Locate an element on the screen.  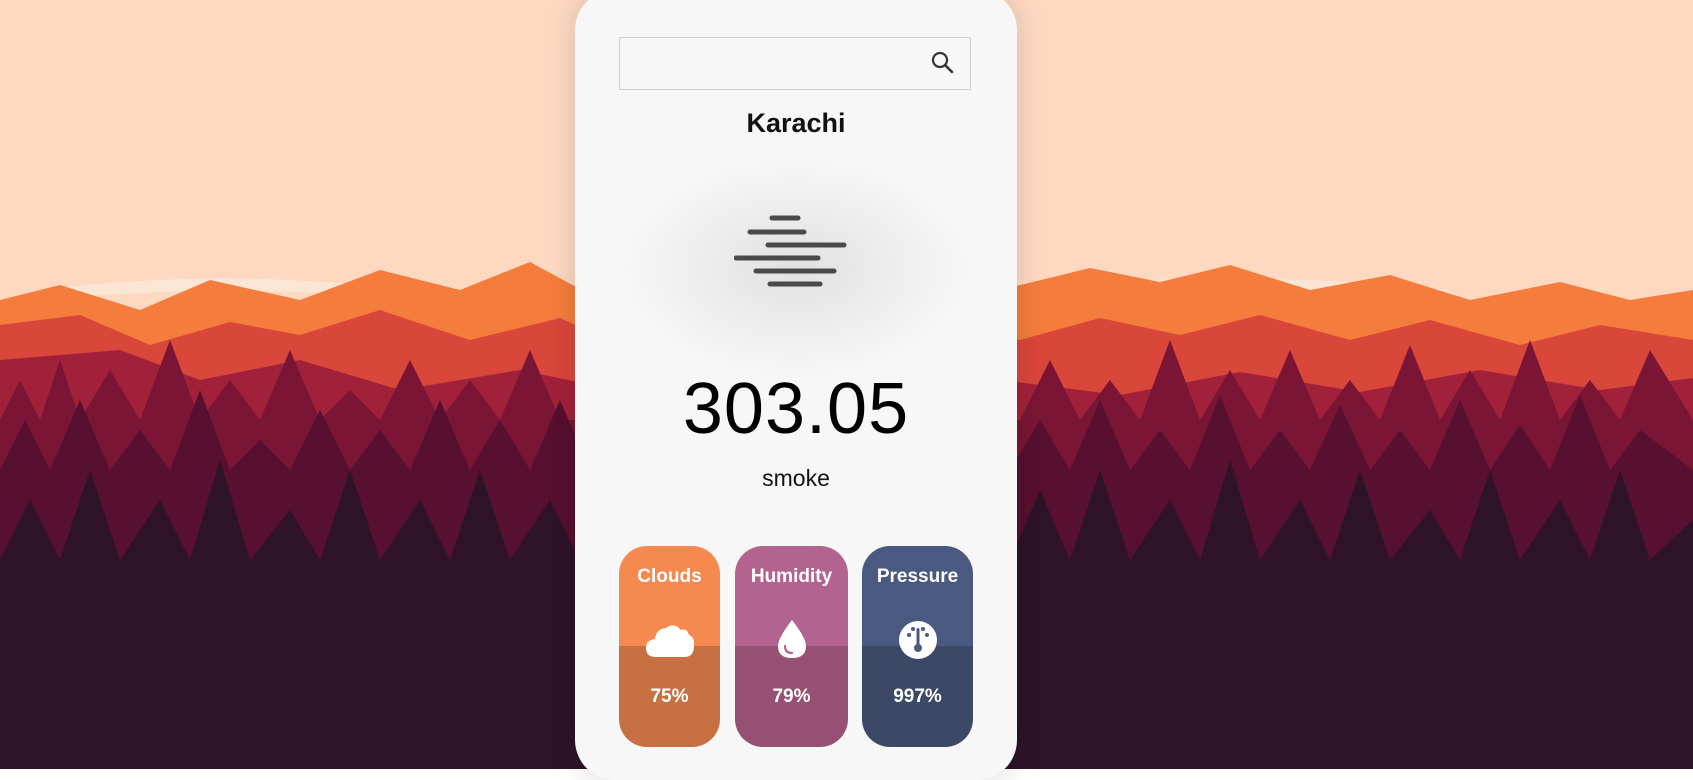
pressure-value: 997% is located at coordinates (917, 696).